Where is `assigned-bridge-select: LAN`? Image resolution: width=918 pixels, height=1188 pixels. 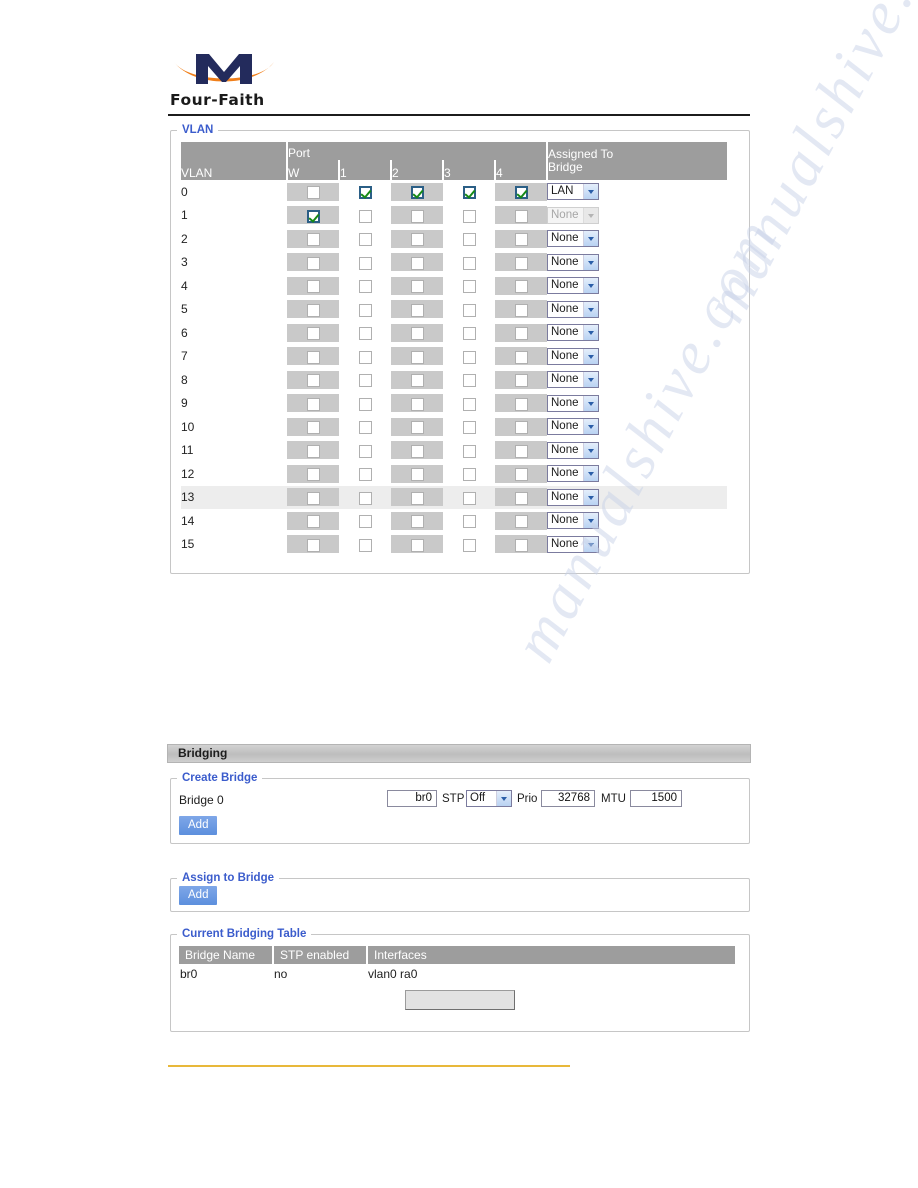 assigned-bridge-select: LAN is located at coordinates (573, 192).